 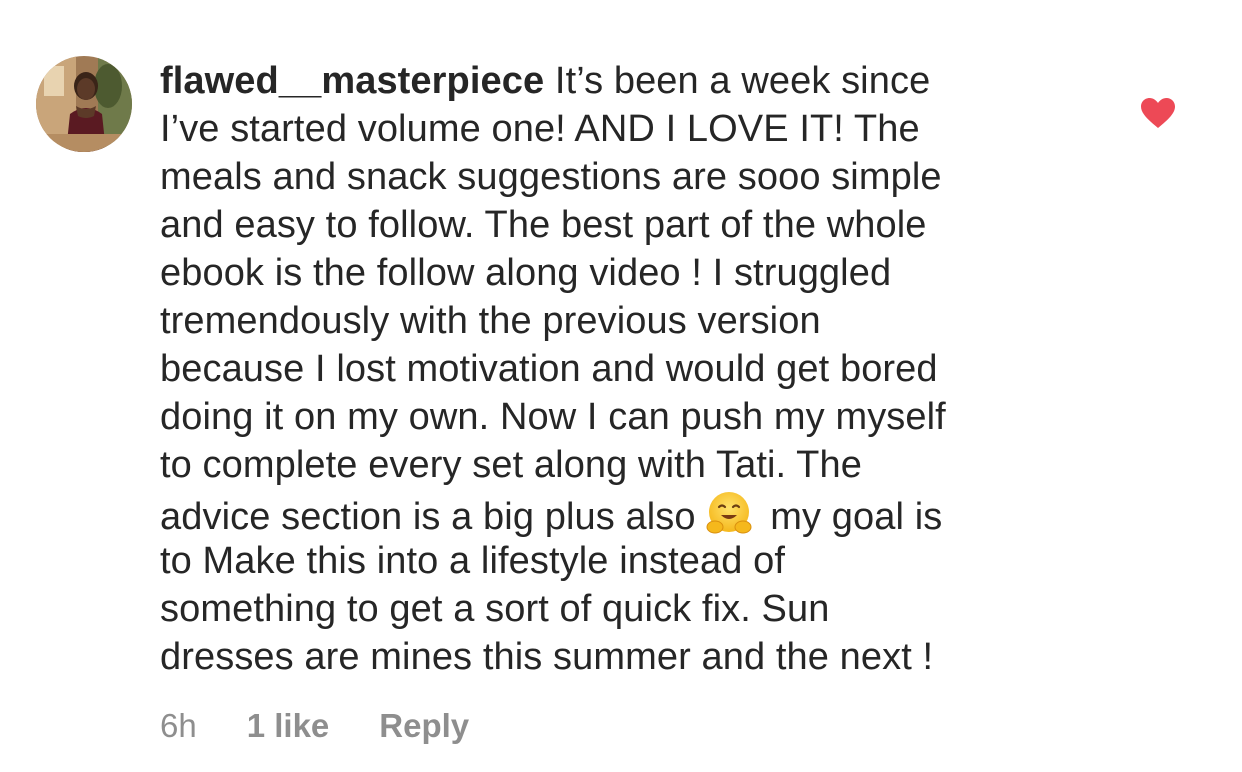 What do you see at coordinates (352, 81) in the screenshot?
I see `username: flawed__masterpiece` at bounding box center [352, 81].